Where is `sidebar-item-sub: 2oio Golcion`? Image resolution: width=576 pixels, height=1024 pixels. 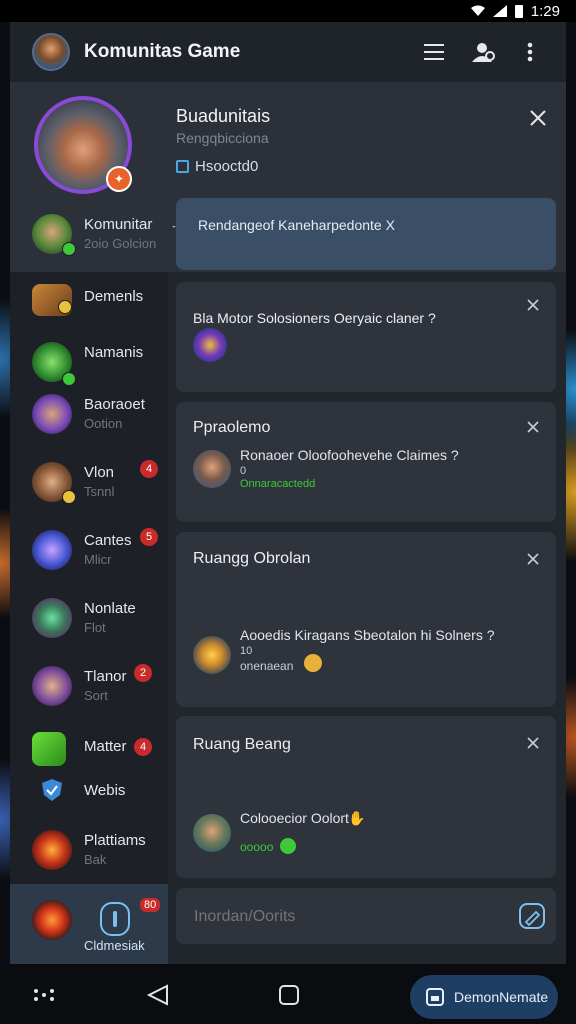
sidebar-item-sub: 2oio Golcion is located at coordinates (120, 243).